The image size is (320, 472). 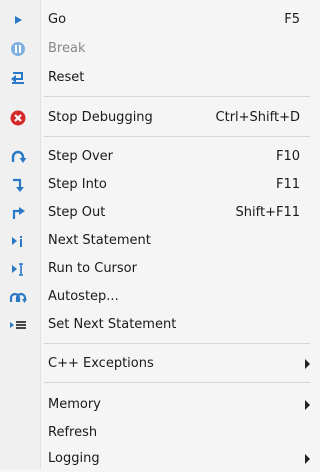 What do you see at coordinates (66, 77) in the screenshot?
I see `menu-item-label: Reset` at bounding box center [66, 77].